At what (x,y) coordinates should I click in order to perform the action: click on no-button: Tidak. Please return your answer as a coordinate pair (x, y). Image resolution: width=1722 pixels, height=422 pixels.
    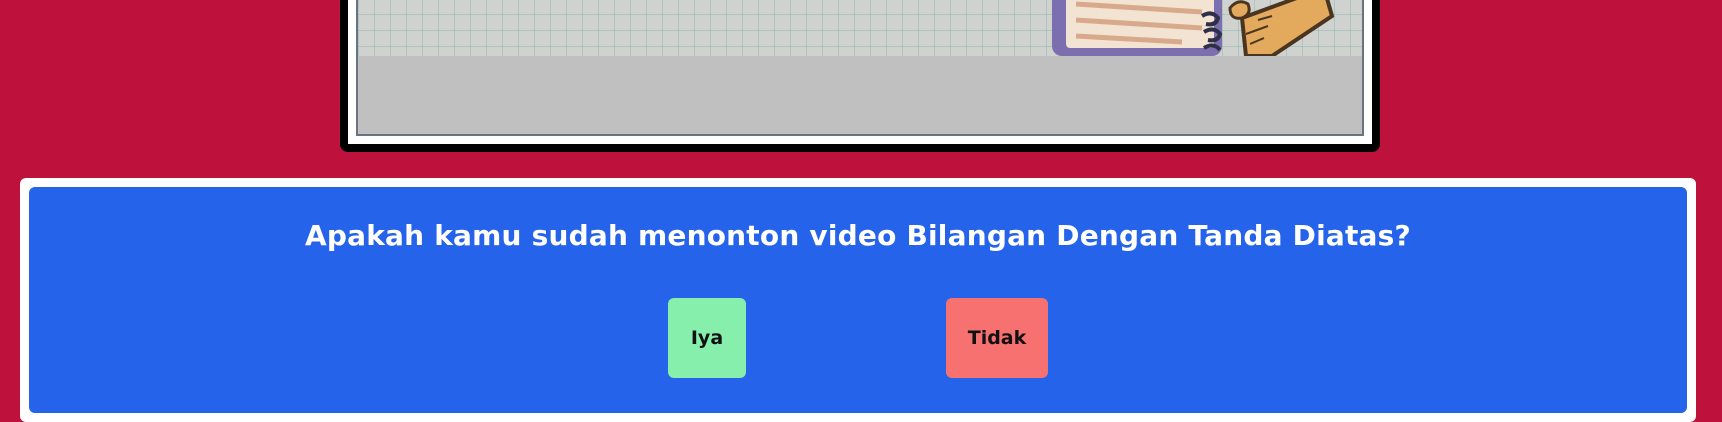
    Looking at the image, I should click on (997, 338).